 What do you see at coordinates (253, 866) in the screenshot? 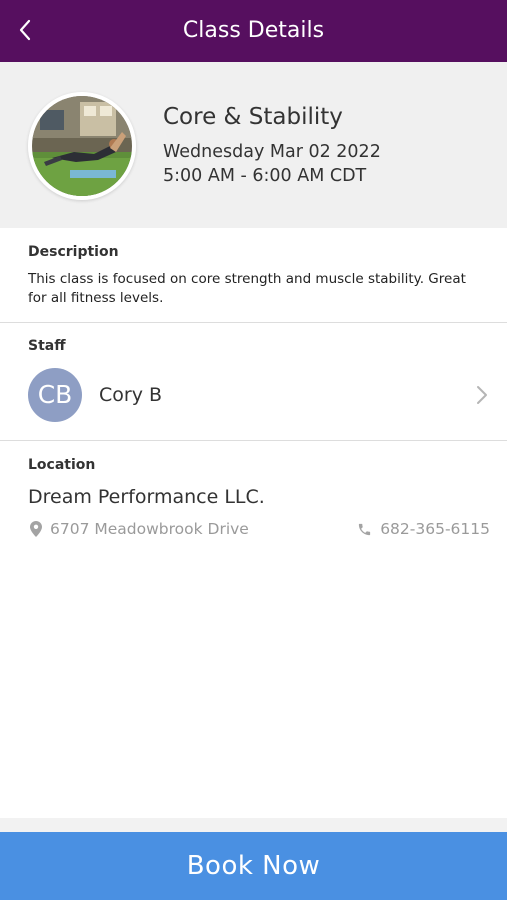
I see `book-now-button: Book Now` at bounding box center [253, 866].